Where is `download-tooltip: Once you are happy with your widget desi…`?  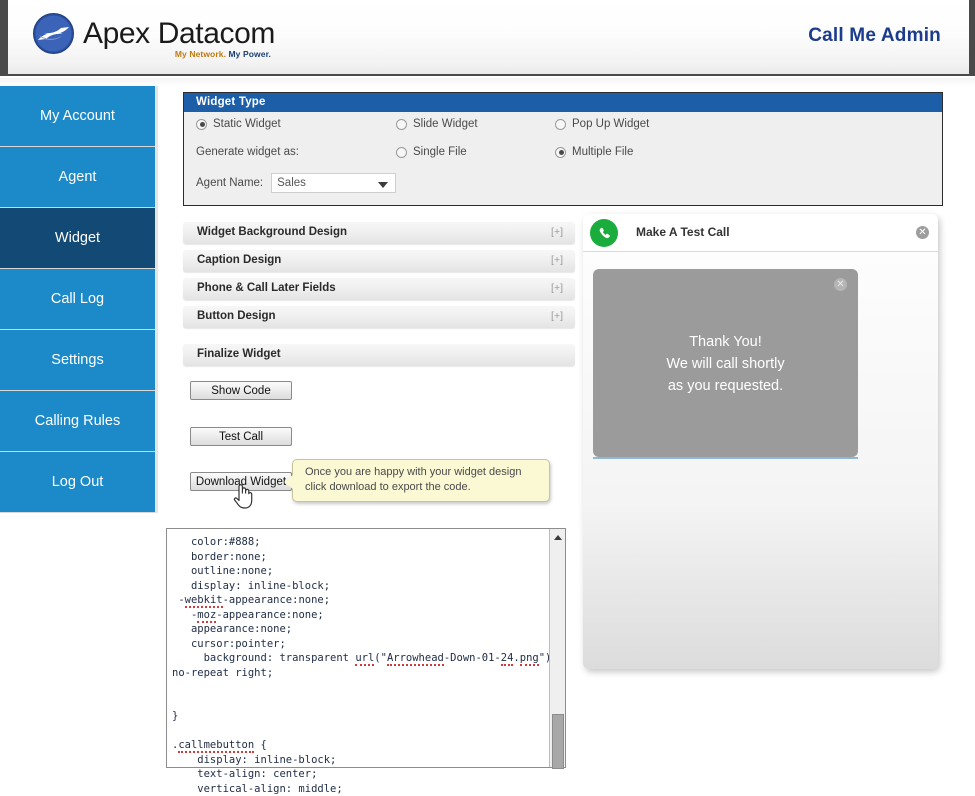
download-tooltip: Once you are happy with your widget desi… is located at coordinates (417, 480).